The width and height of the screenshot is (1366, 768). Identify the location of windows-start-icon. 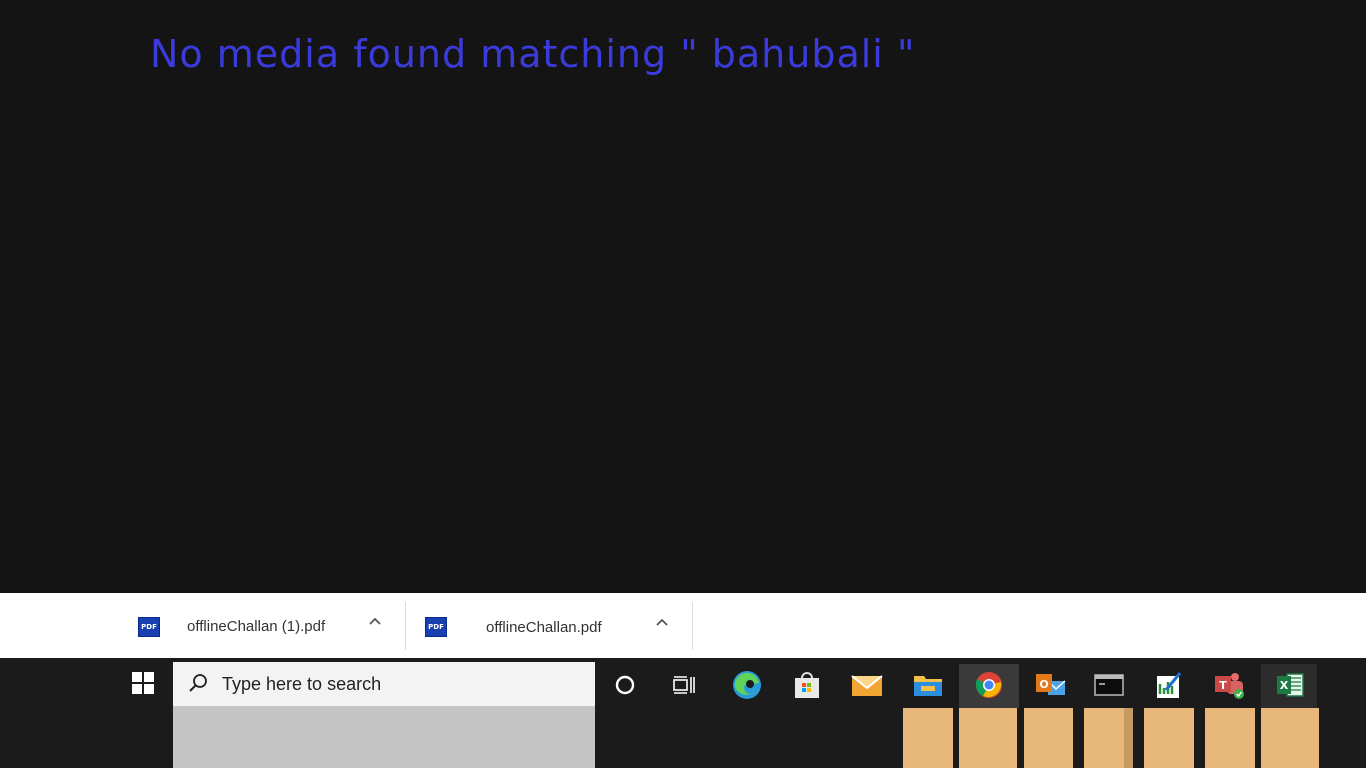
(143, 683).